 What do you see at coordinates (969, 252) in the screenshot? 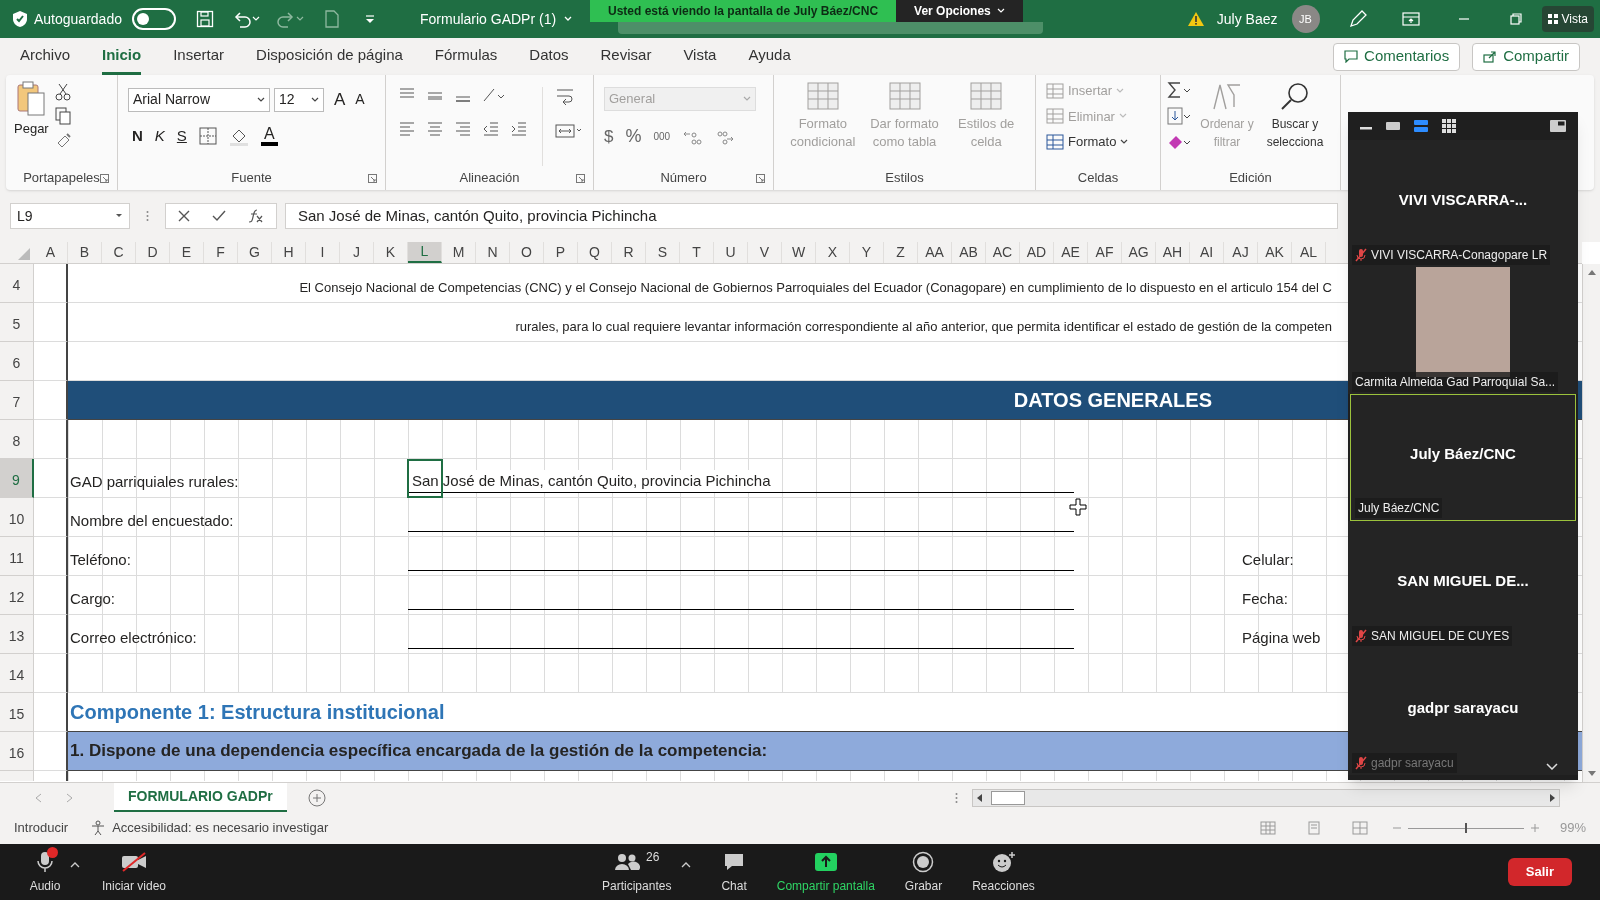
I see `column-header: AB` at bounding box center [969, 252].